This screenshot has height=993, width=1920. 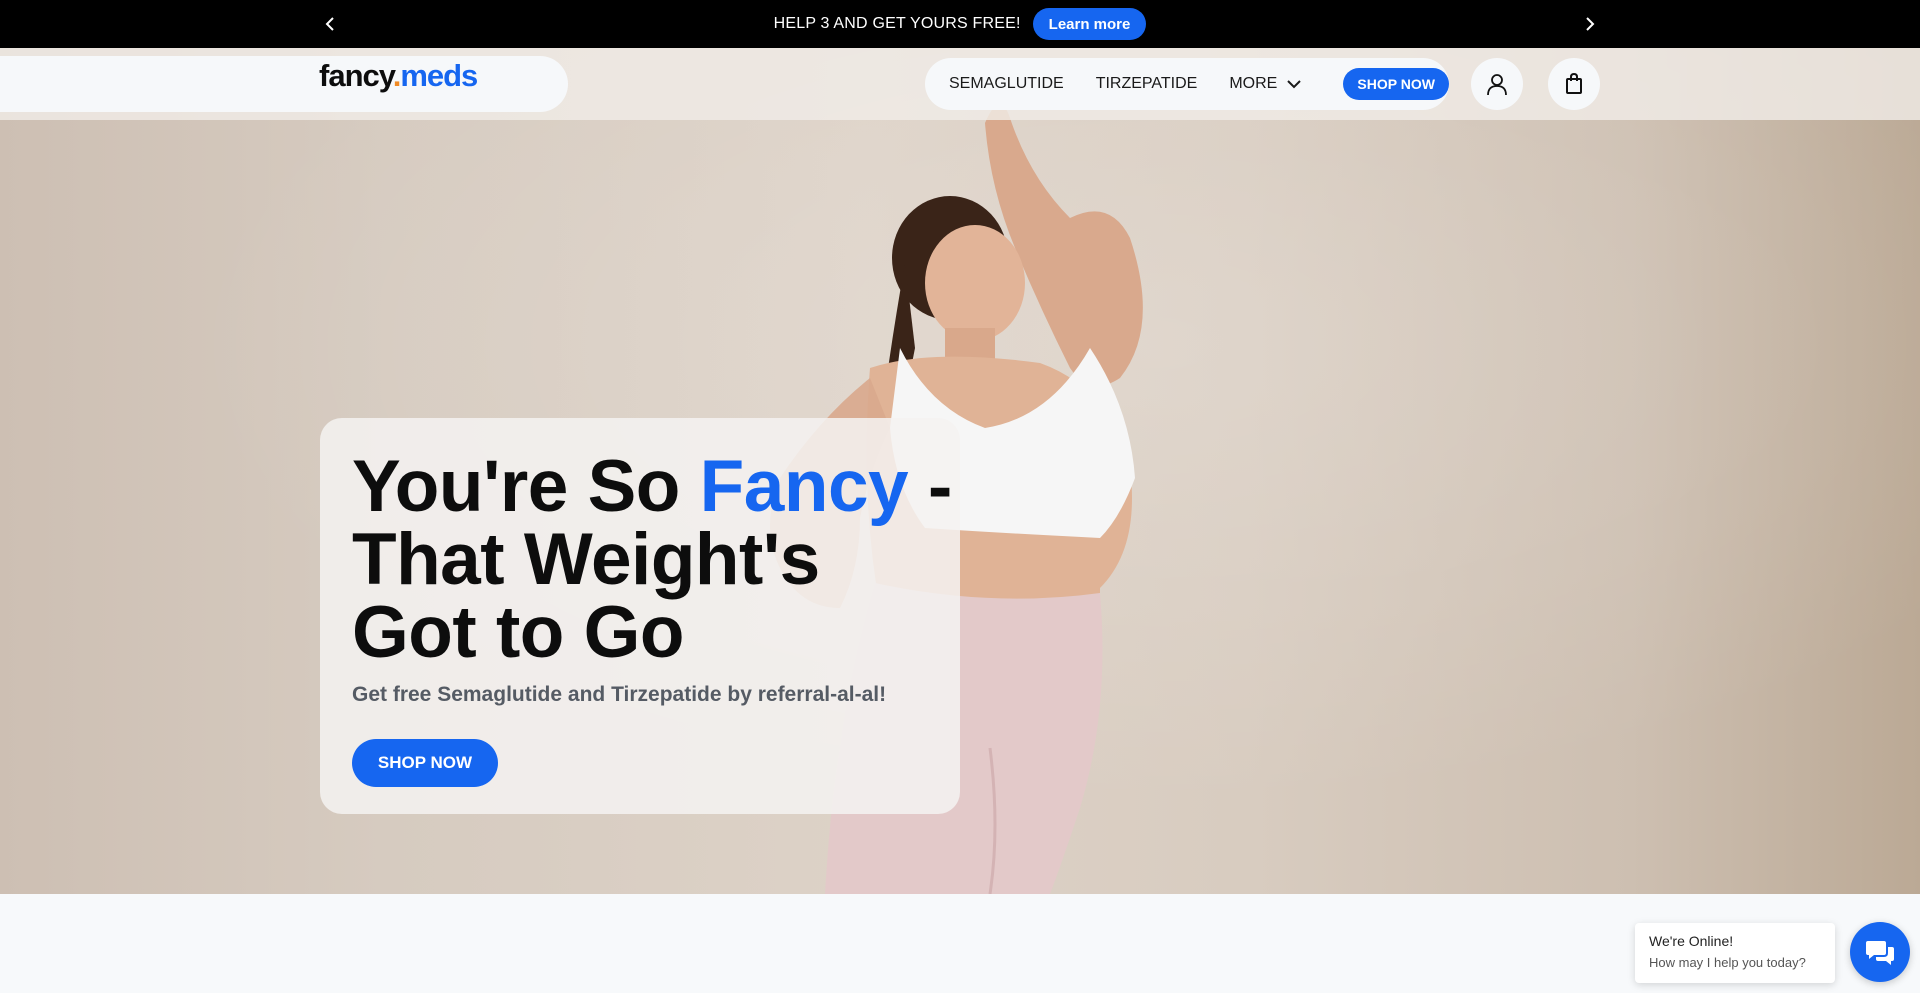 What do you see at coordinates (804, 486) in the screenshot?
I see `hero-title-accent: Fancy` at bounding box center [804, 486].